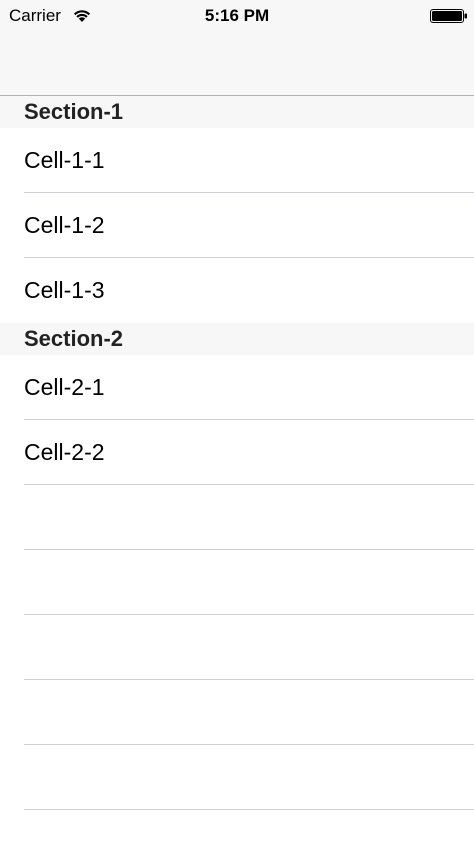 The image size is (474, 841). What do you see at coordinates (237, 290) in the screenshot?
I see `table-cell: Cell-1-3` at bounding box center [237, 290].